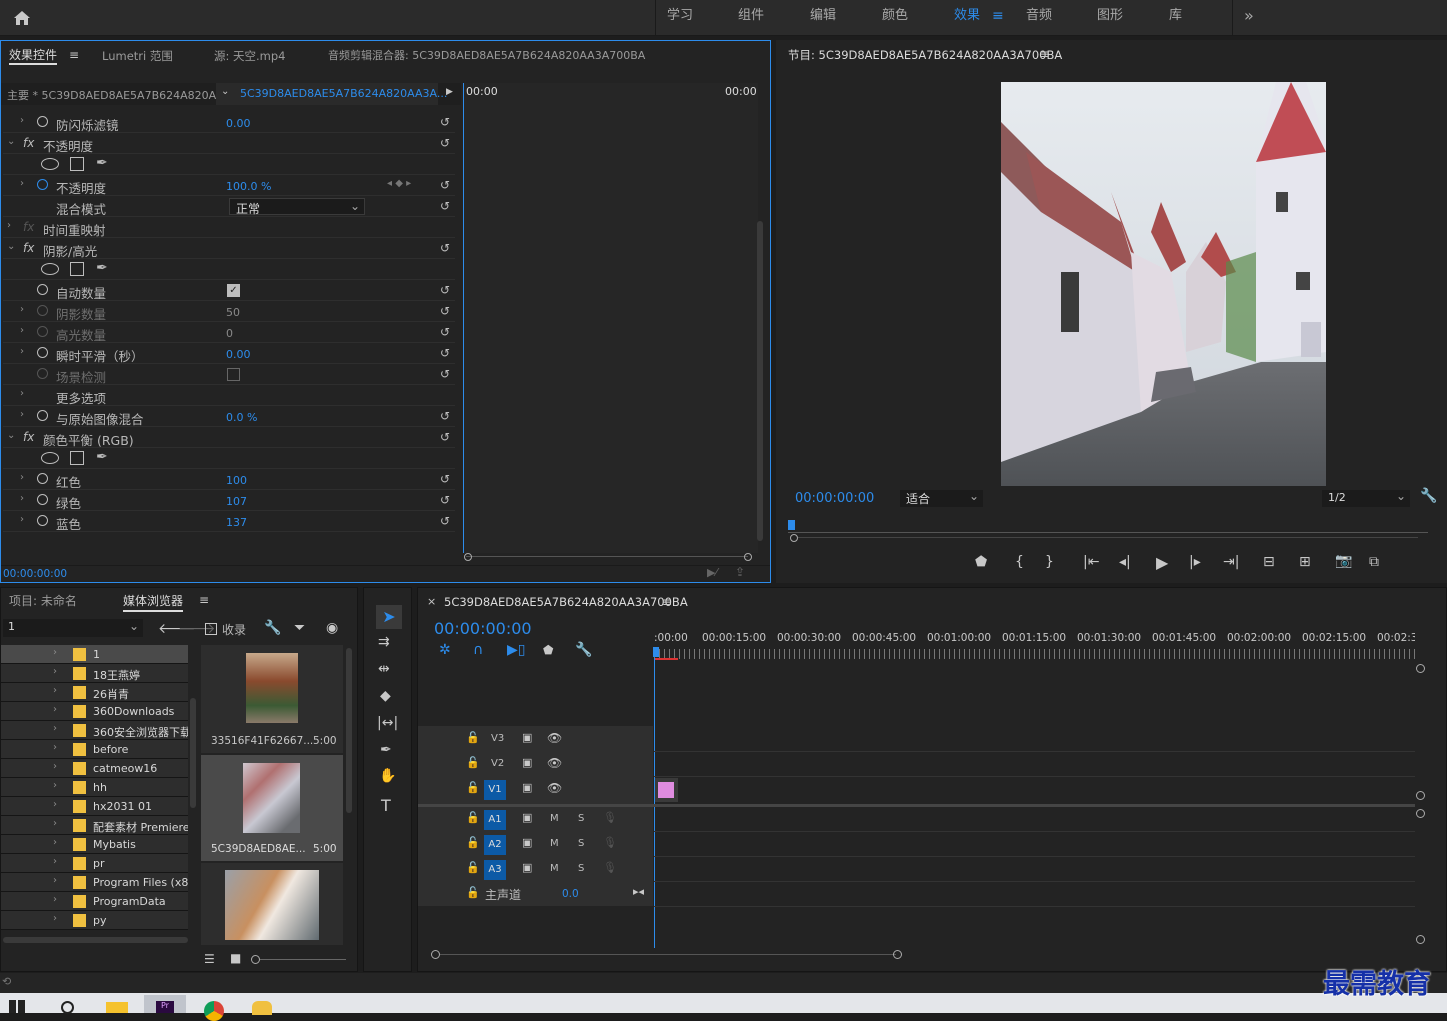  I want to click on chevron-down-icon: ⌄, so click(11, 435).